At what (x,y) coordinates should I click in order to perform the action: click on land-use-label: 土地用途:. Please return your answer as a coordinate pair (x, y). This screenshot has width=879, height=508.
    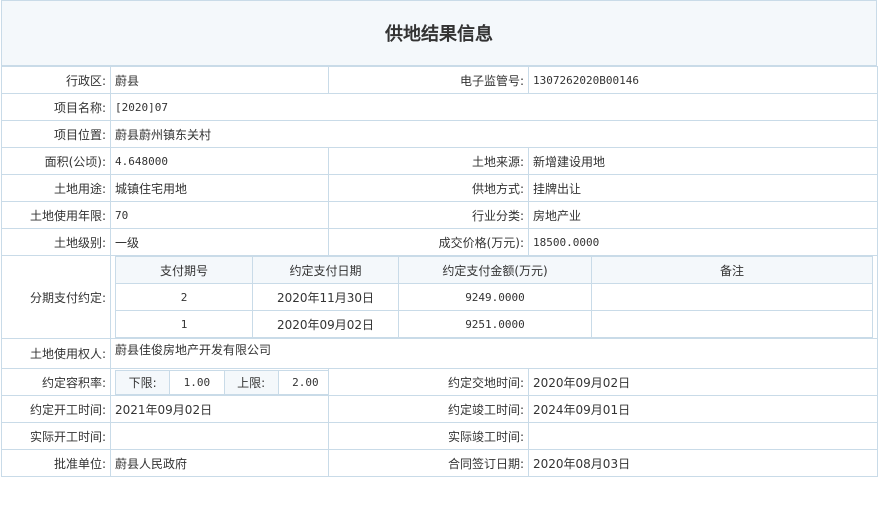
    Looking at the image, I should click on (56, 188).